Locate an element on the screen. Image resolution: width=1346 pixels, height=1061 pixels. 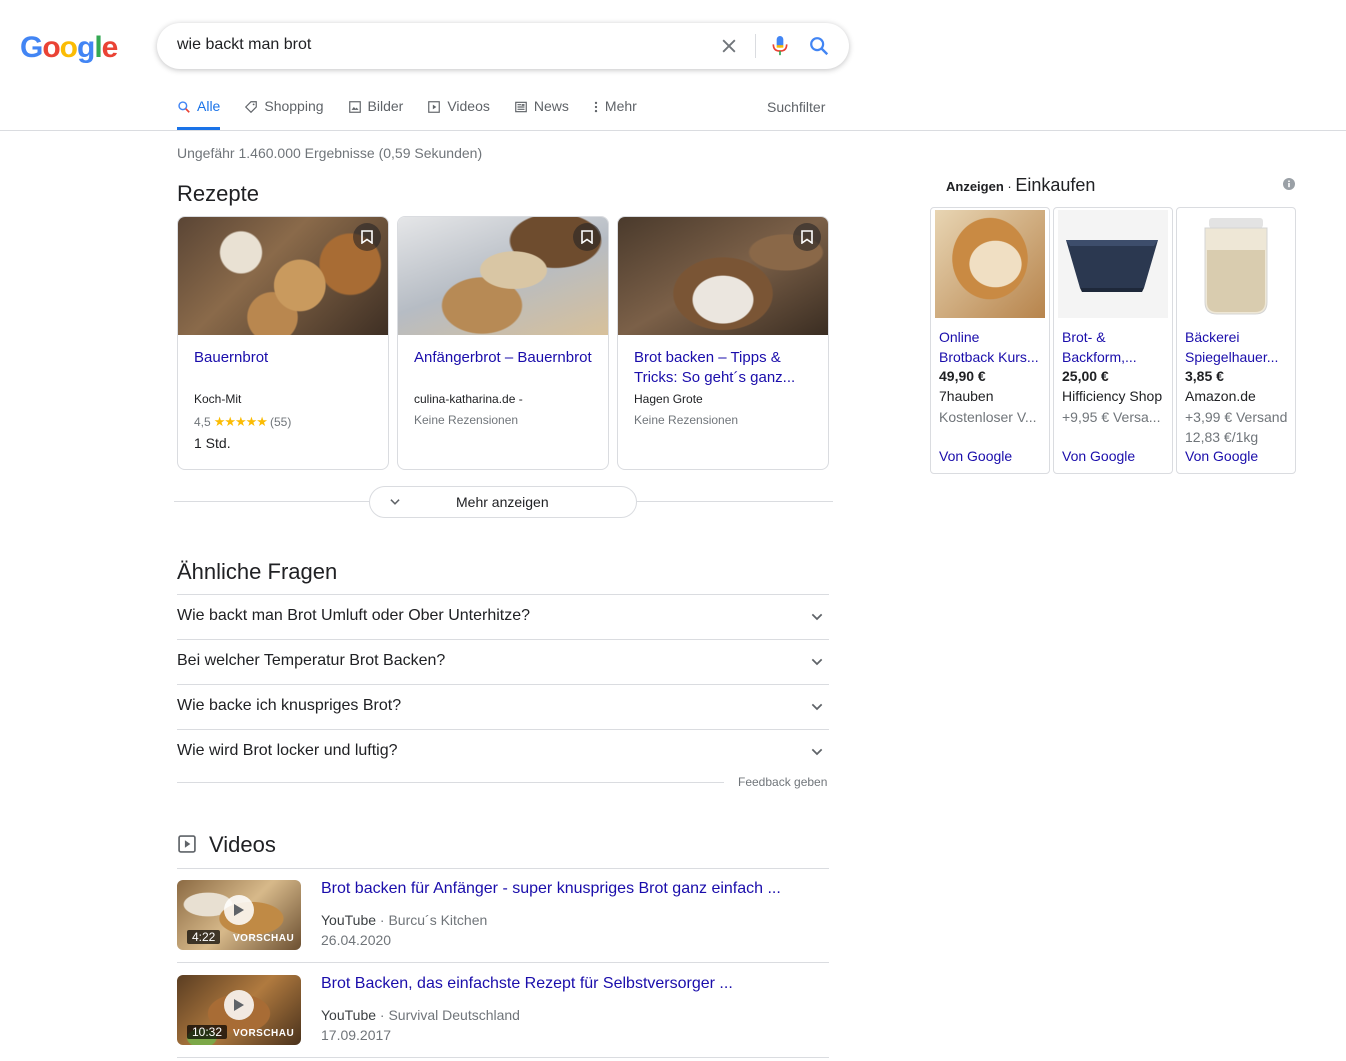
product-title: Bäckerei is located at coordinates (1239, 337).